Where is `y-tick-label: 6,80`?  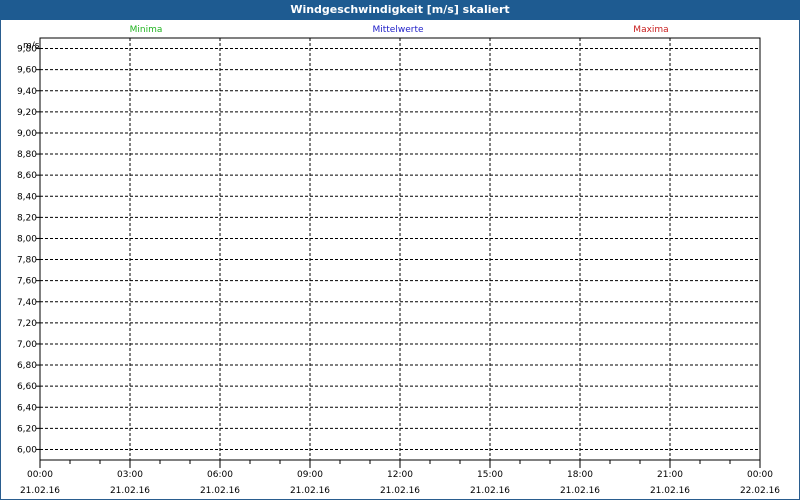 y-tick-label: 6,80 is located at coordinates (27, 366).